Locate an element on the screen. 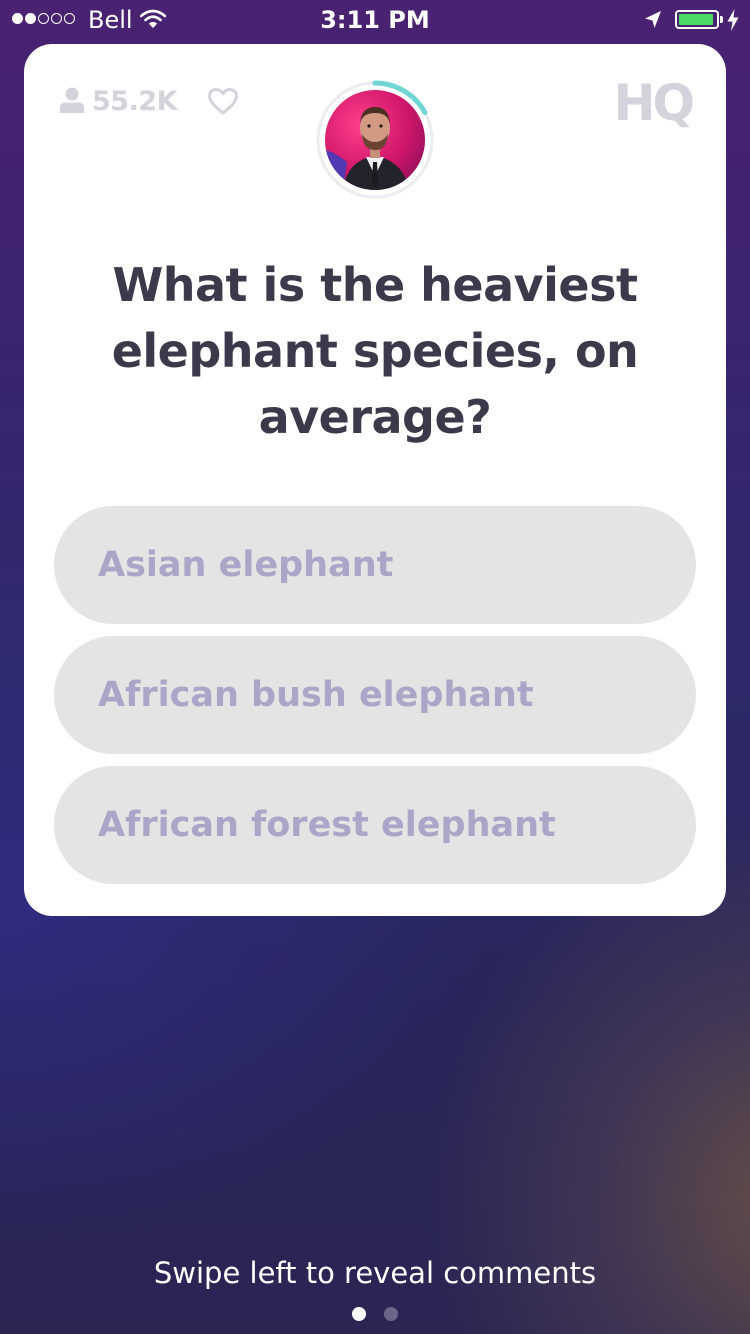  battery-icon is located at coordinates (697, 19).